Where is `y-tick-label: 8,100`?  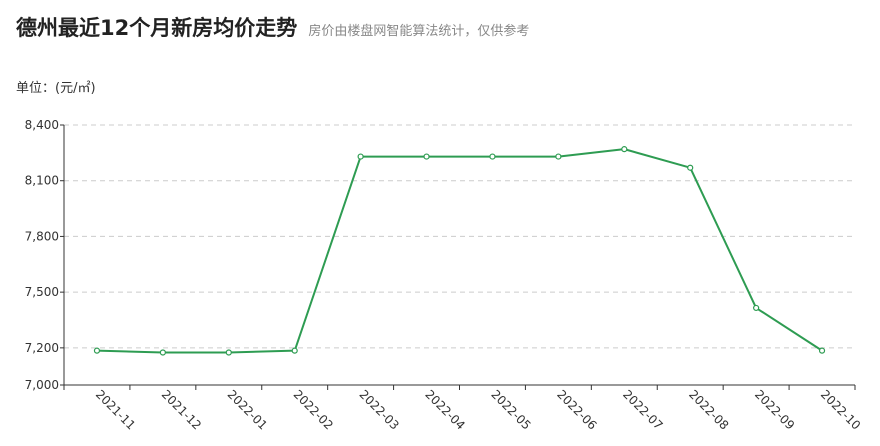 y-tick-label: 8,100 is located at coordinates (42, 181).